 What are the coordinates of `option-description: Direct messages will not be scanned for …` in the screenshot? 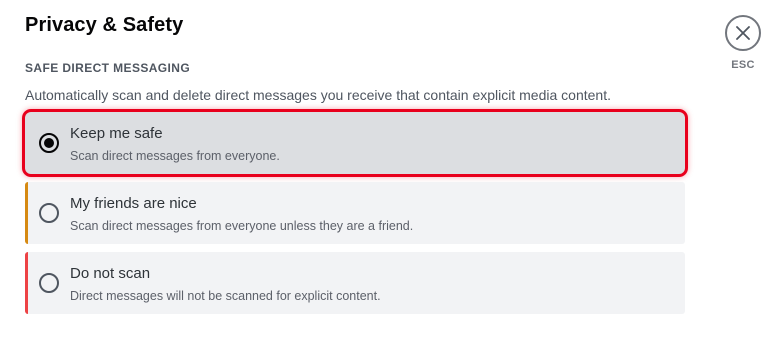 It's located at (225, 296).